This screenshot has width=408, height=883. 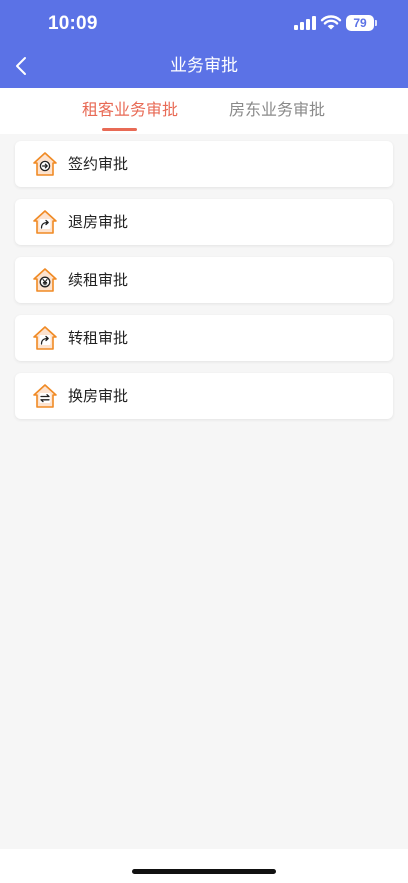 I want to click on house-yen-icon, so click(x=45, y=280).